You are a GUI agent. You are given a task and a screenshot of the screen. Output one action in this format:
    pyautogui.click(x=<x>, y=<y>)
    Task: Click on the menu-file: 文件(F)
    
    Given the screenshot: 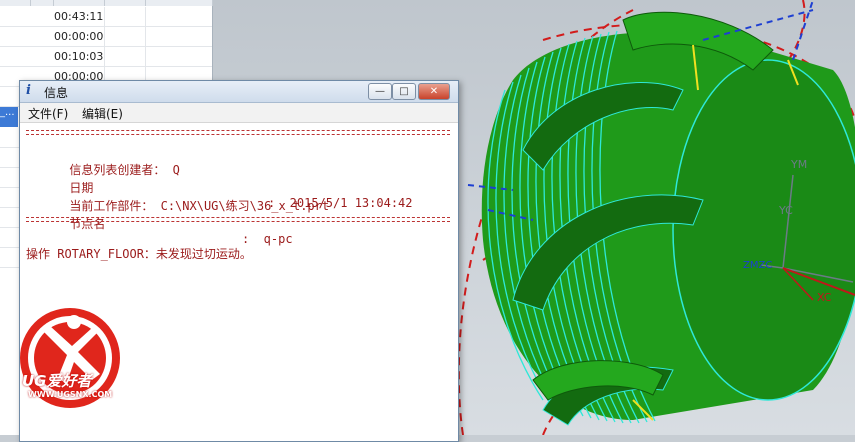 What is the action you would take?
    pyautogui.click(x=48, y=113)
    